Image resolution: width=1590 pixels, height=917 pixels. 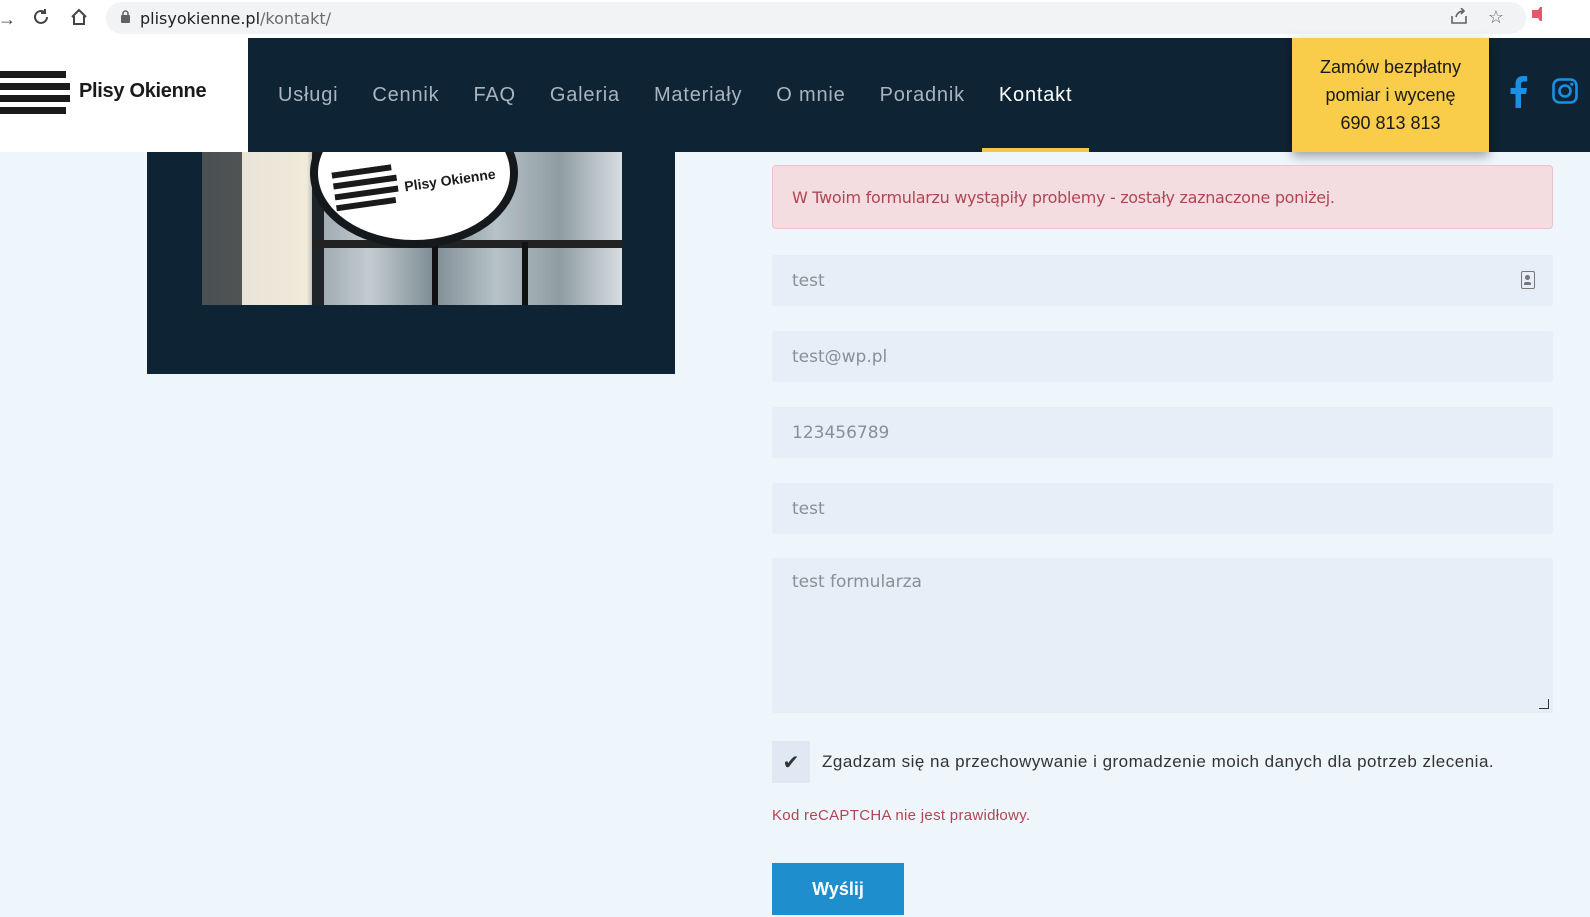 I want to click on address-bar: plisyokienne.pl/kontakt/ ☆, so click(x=816, y=18).